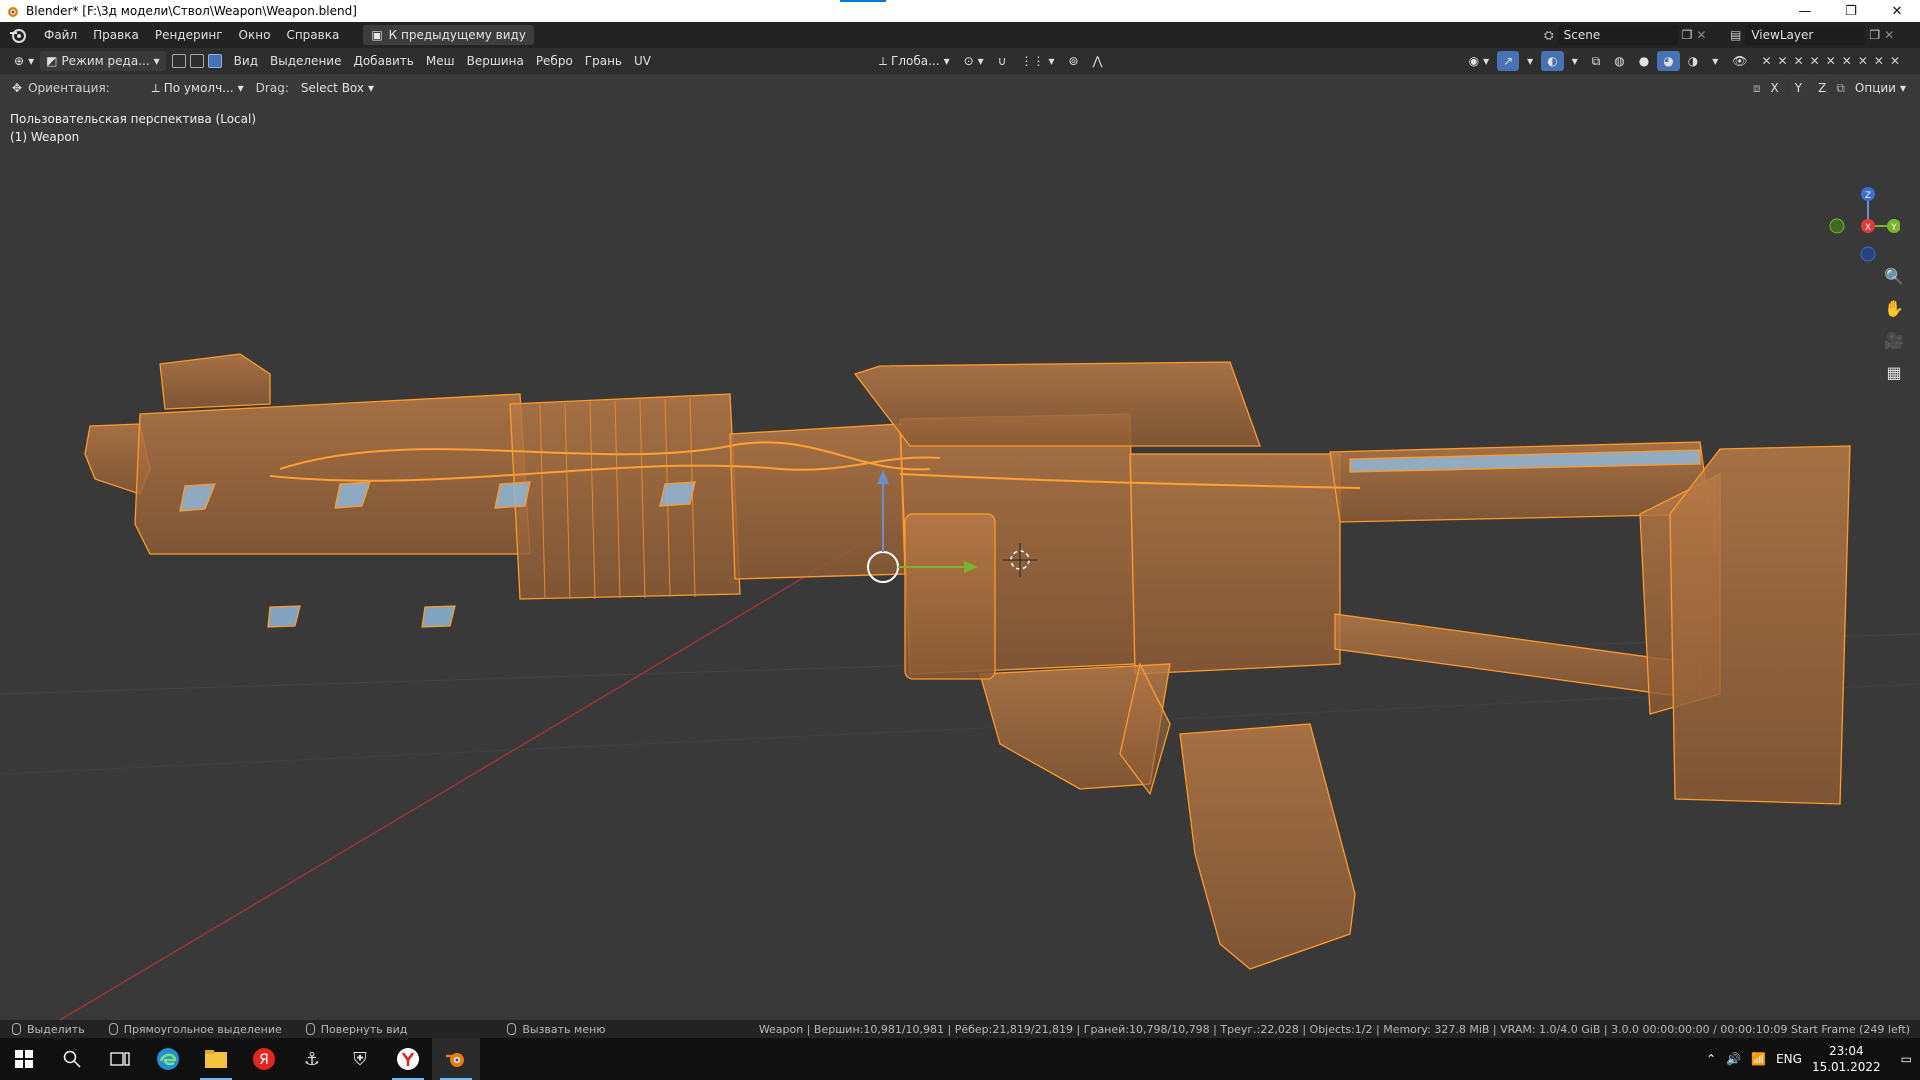 Image resolution: width=1920 pixels, height=1080 pixels. Describe the element at coordinates (1575, 61) in the screenshot. I see `overlays-options: ▾` at that location.